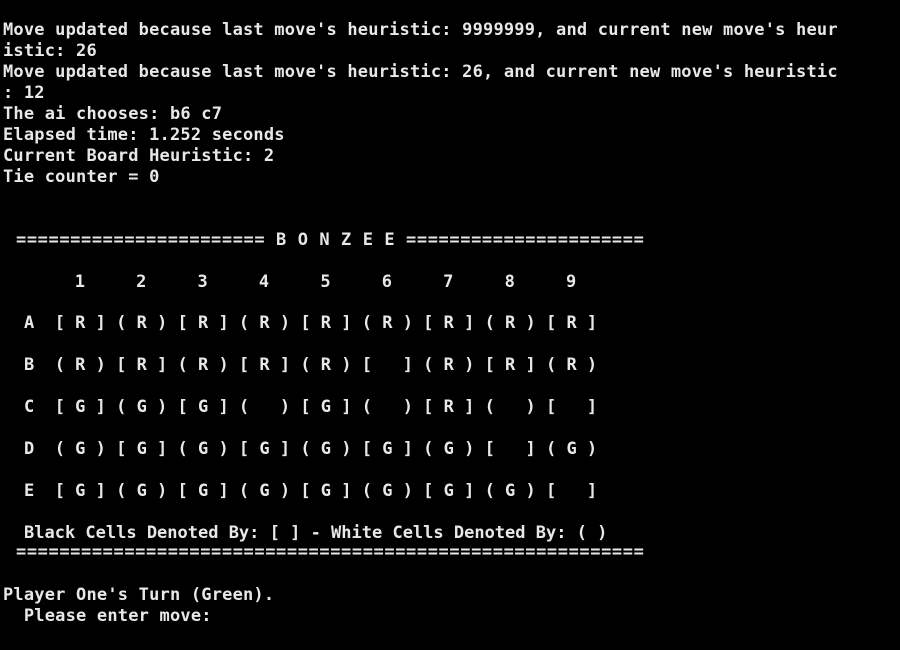 The image size is (900, 650). What do you see at coordinates (139, 595) in the screenshot?
I see `turn-line: Player One's Turn (Green).` at bounding box center [139, 595].